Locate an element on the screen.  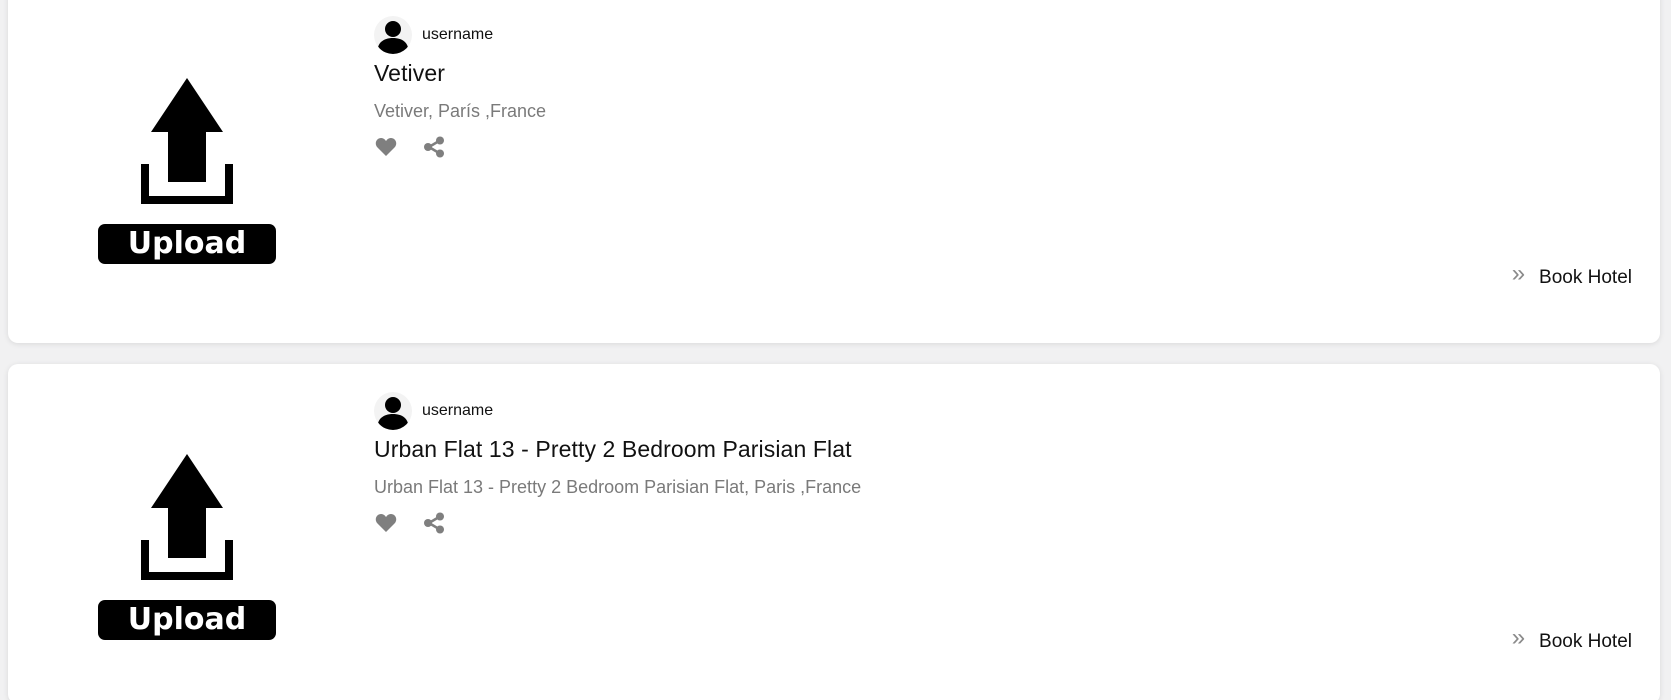
listing-location: Vetiver, París ,France is located at coordinates (460, 111).